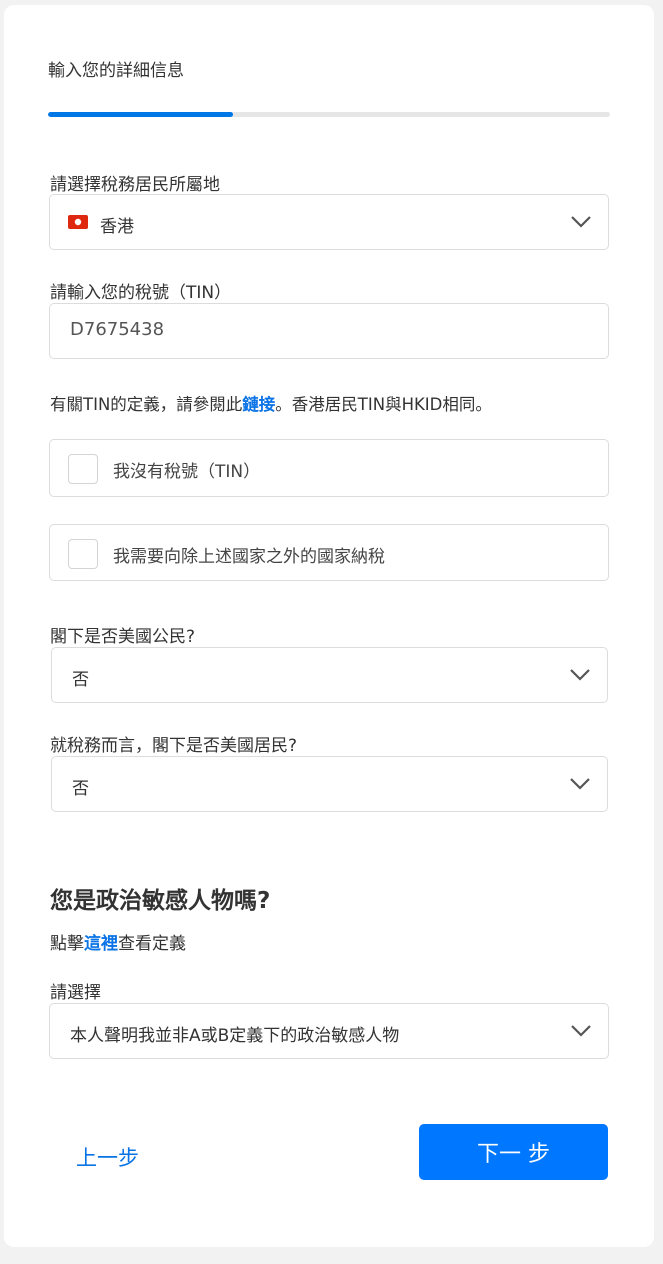 This screenshot has height=1264, width=663. I want to click on tin-label: 請輸入您的稅號（TIN）, so click(141, 293).